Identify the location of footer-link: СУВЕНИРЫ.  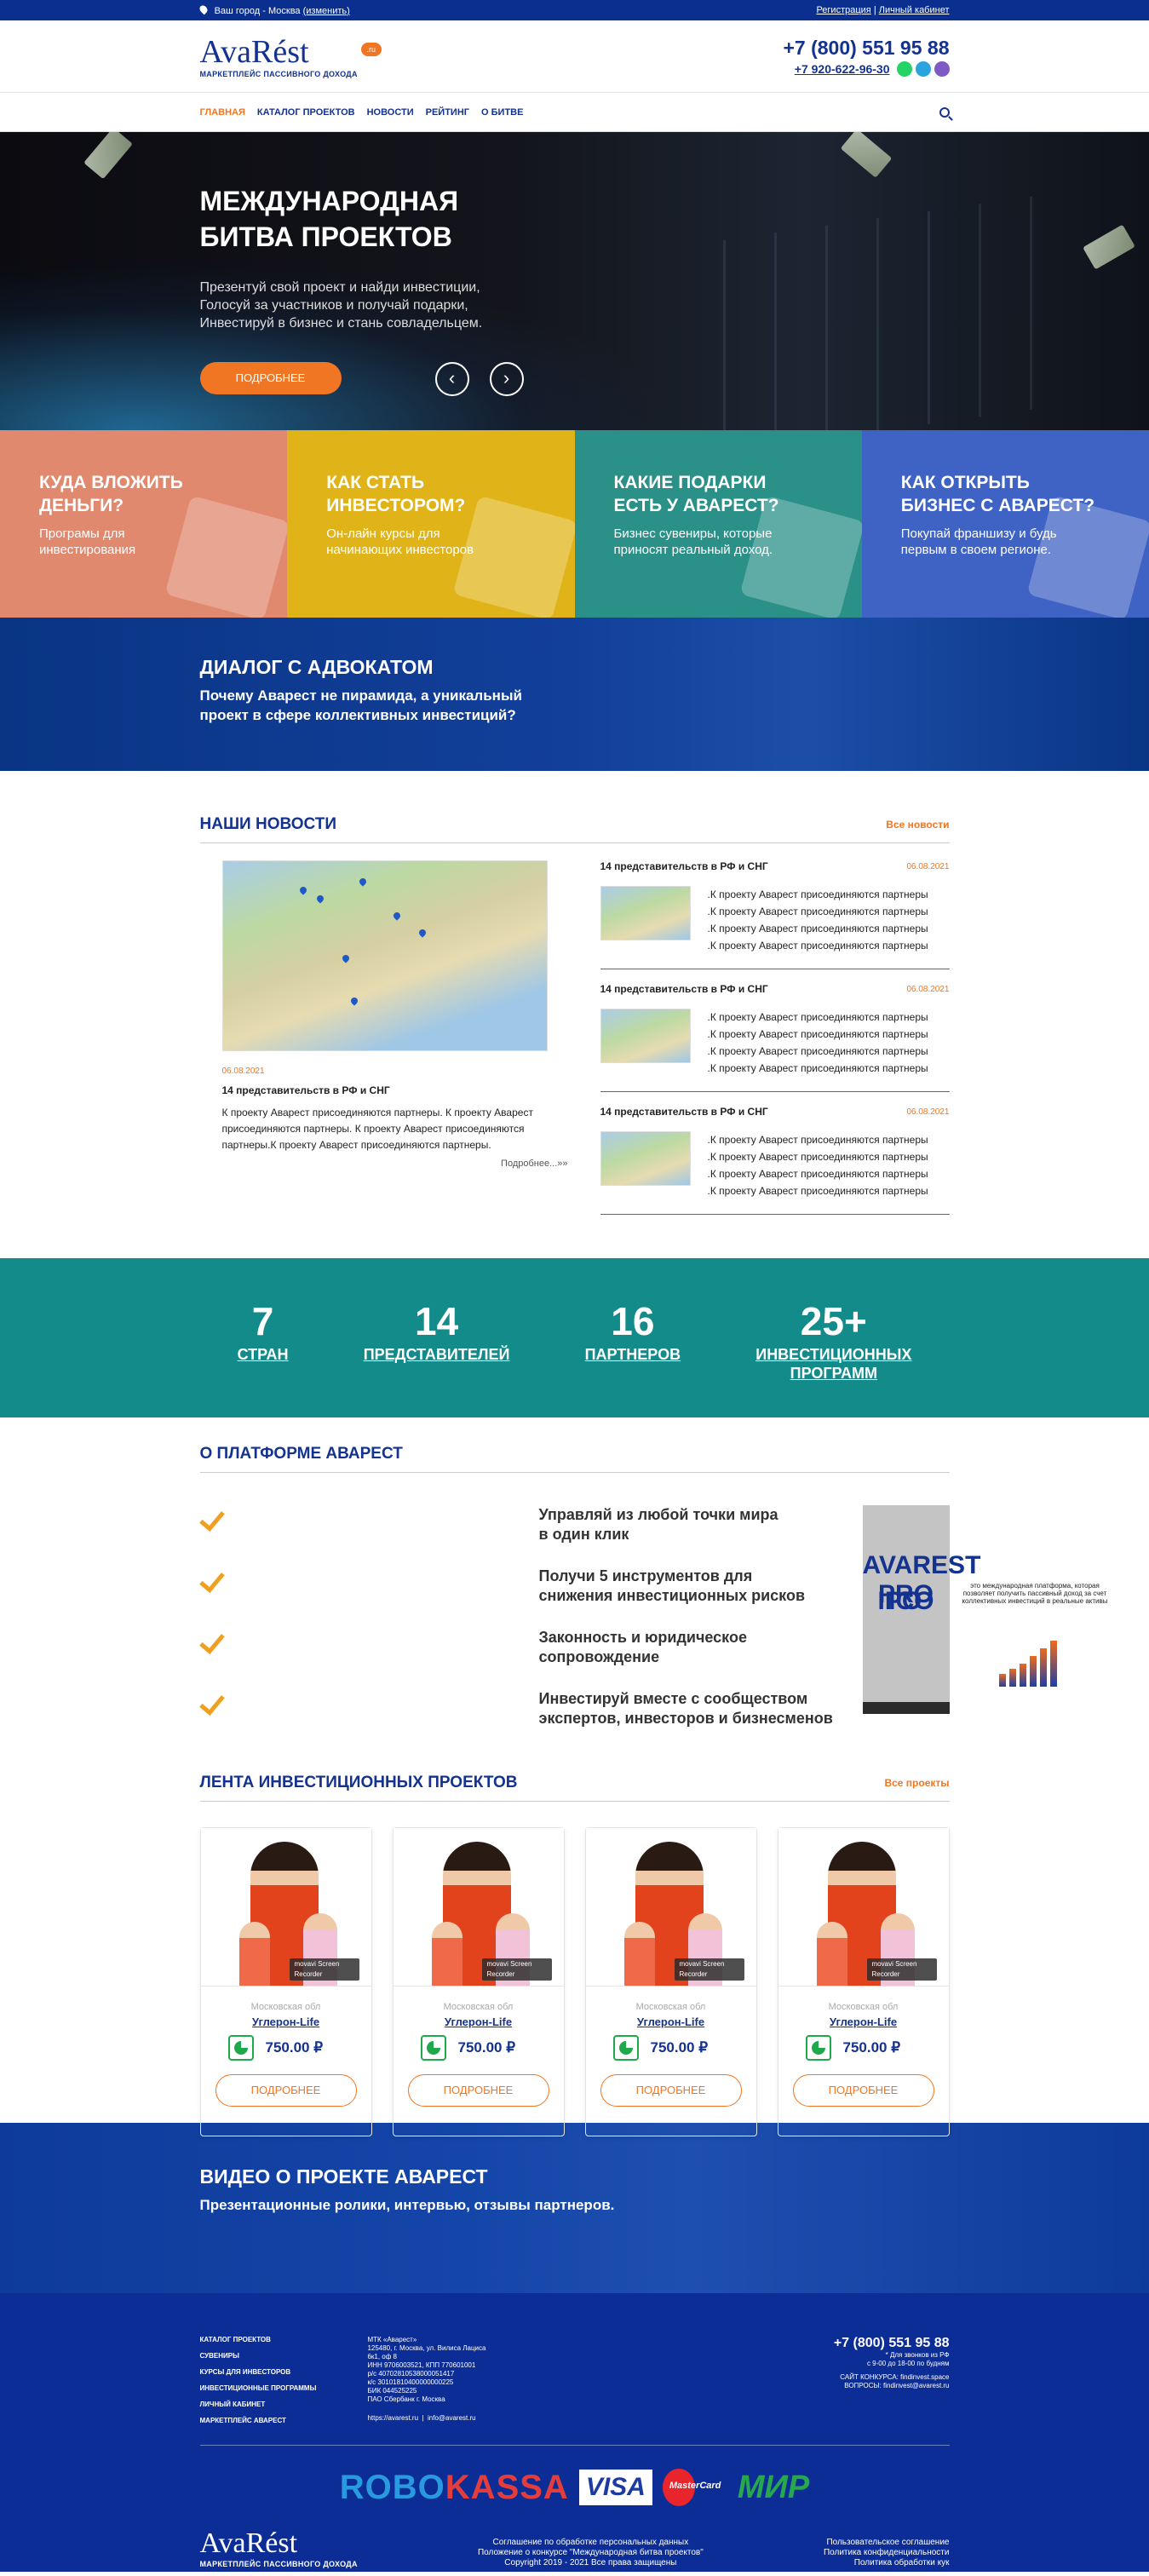
(258, 2356).